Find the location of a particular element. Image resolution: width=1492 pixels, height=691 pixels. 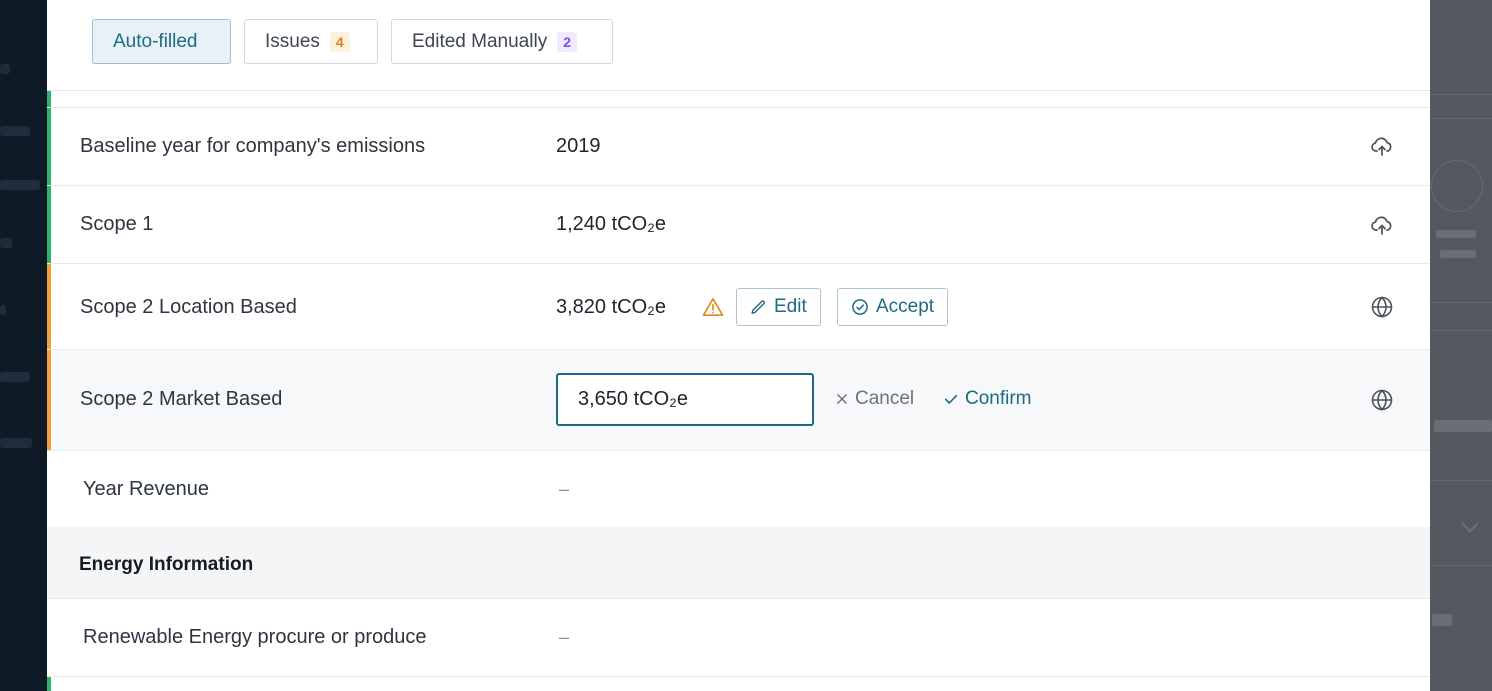

tab-issues: Issues 4 is located at coordinates (311, 41).